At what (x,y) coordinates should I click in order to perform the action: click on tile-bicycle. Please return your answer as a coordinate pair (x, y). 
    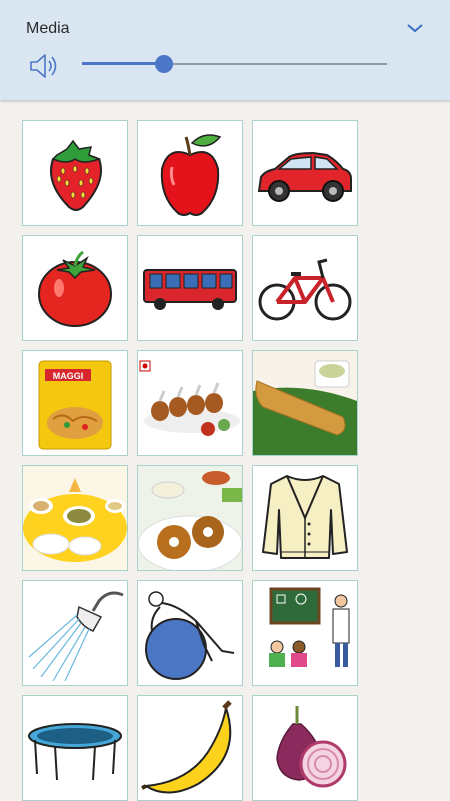
    Looking at the image, I should click on (305, 288).